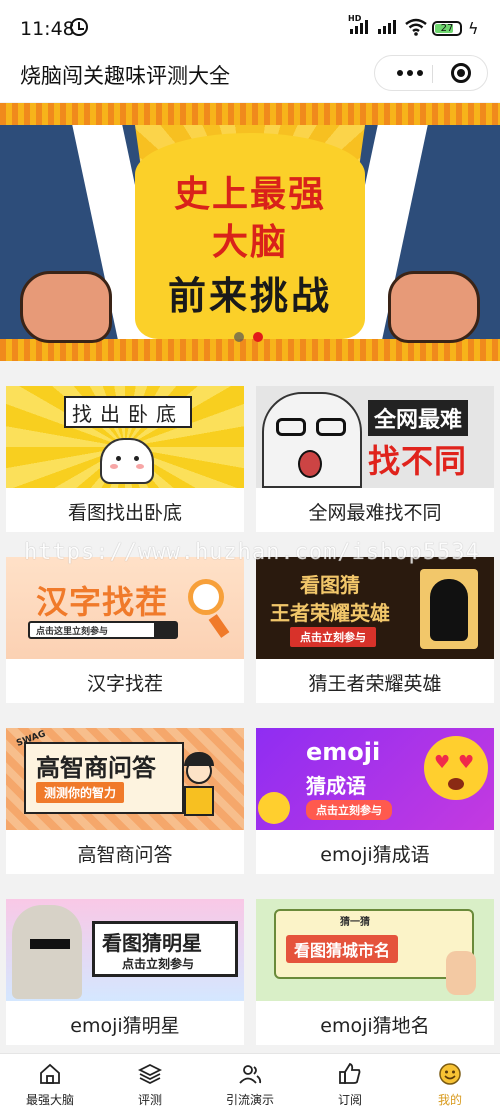  Describe the element at coordinates (456, 768) in the screenshot. I see `heart-eyes-emoji-icon: ♥ ♥` at that location.